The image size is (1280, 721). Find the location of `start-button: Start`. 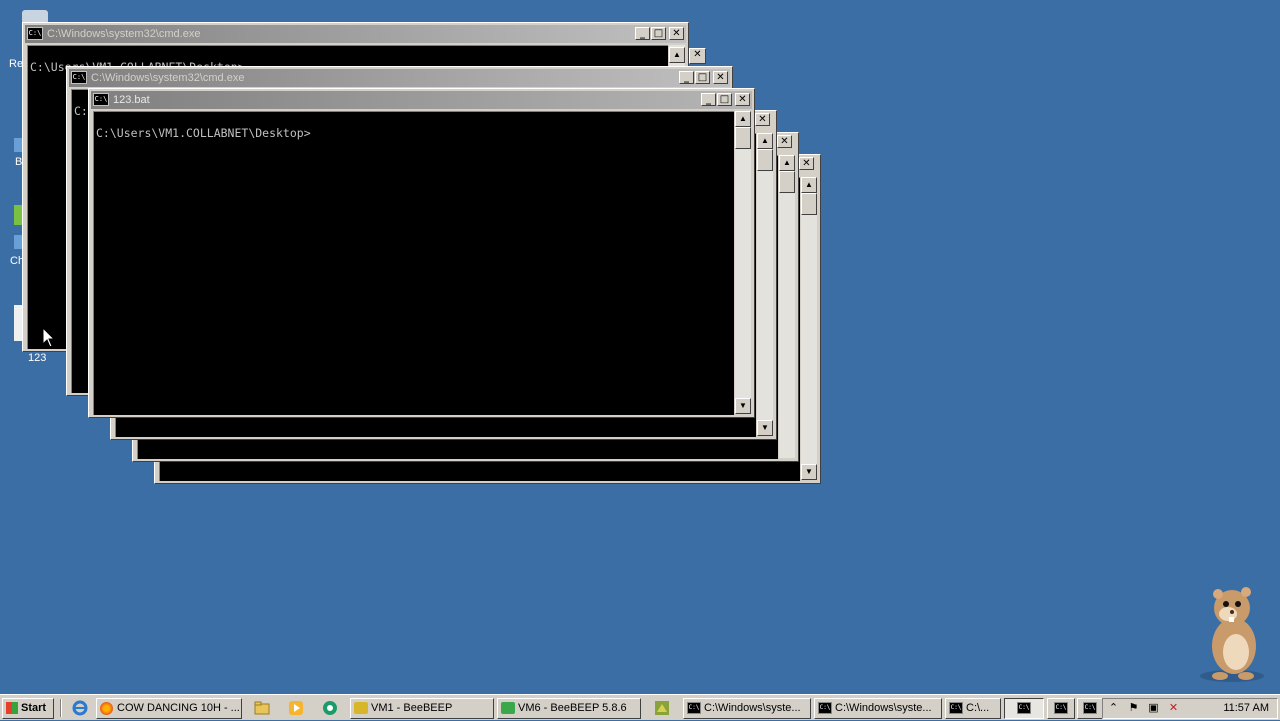

start-button: Start is located at coordinates (28, 708).